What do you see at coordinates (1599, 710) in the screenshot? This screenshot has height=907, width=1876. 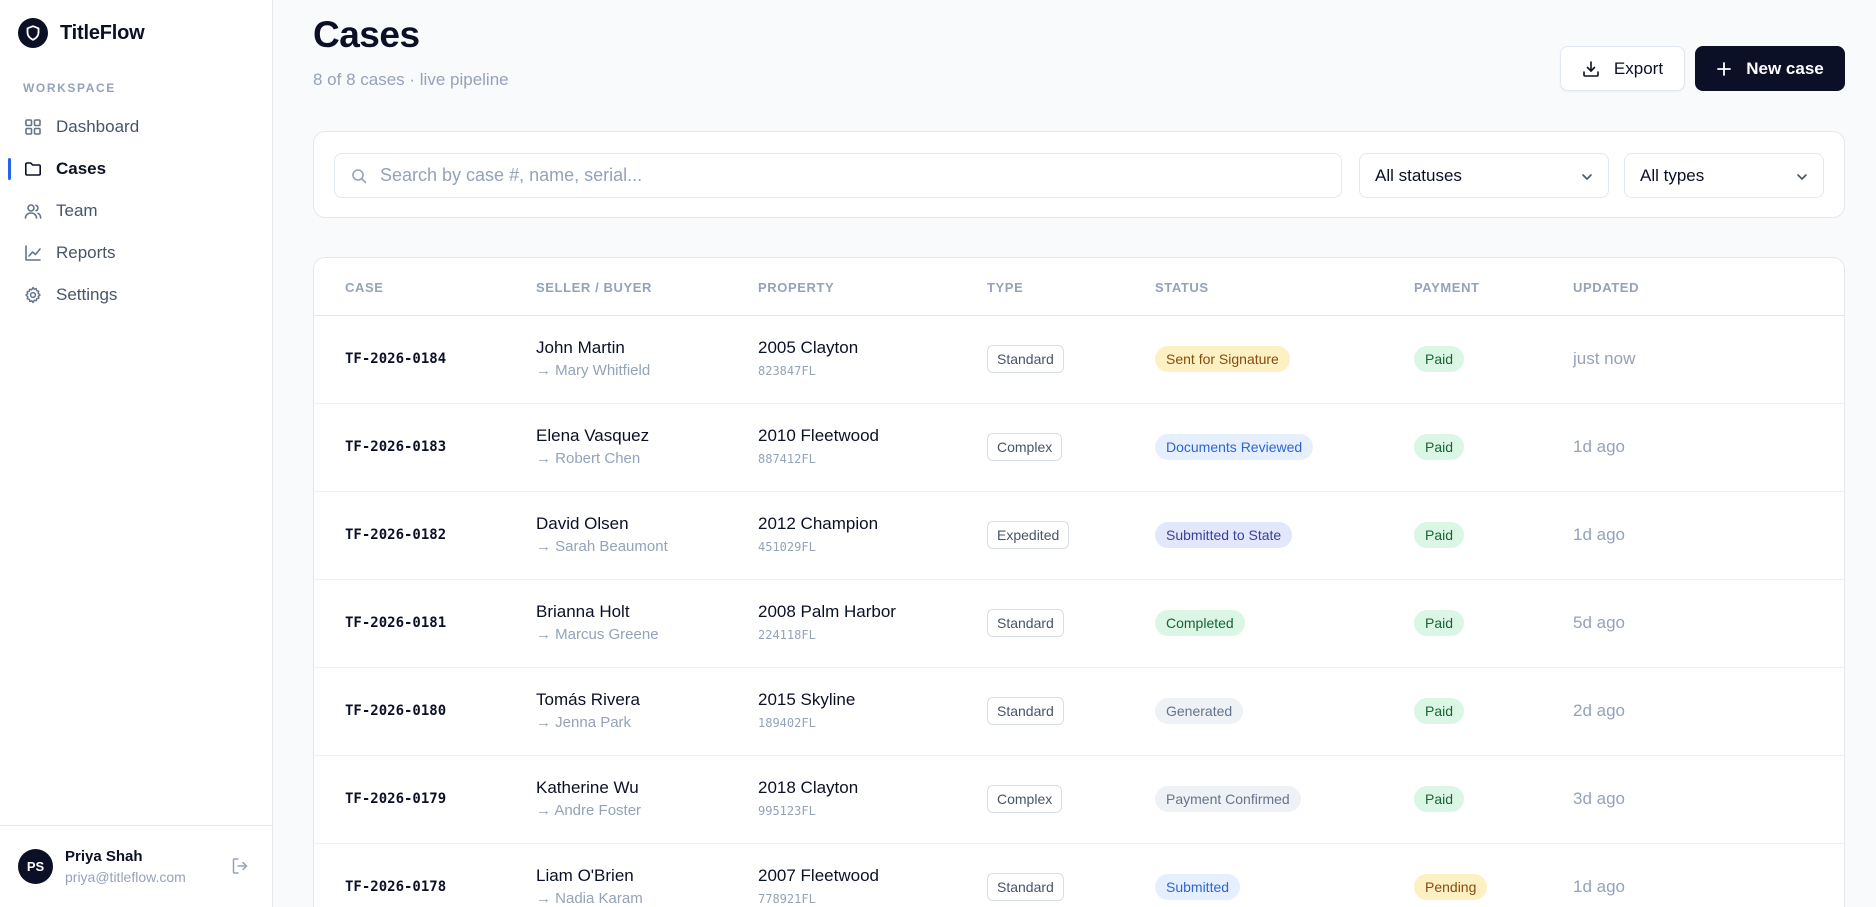 I see `updated-time: 2d ago` at bounding box center [1599, 710].